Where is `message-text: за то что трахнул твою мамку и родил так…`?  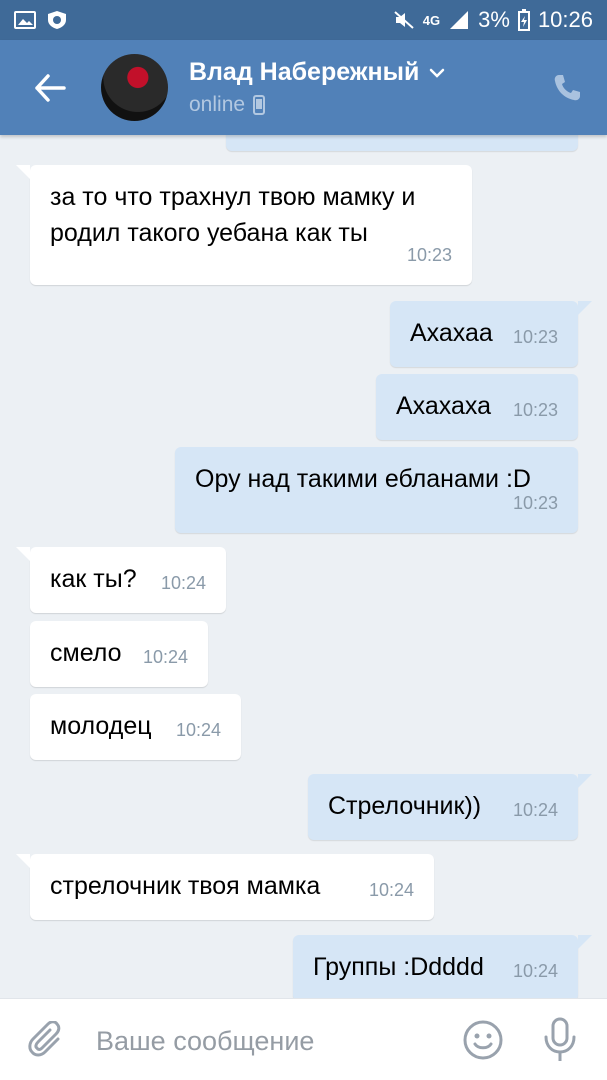
message-text: за то что трахнул твою мамку и родил так… is located at coordinates (233, 215).